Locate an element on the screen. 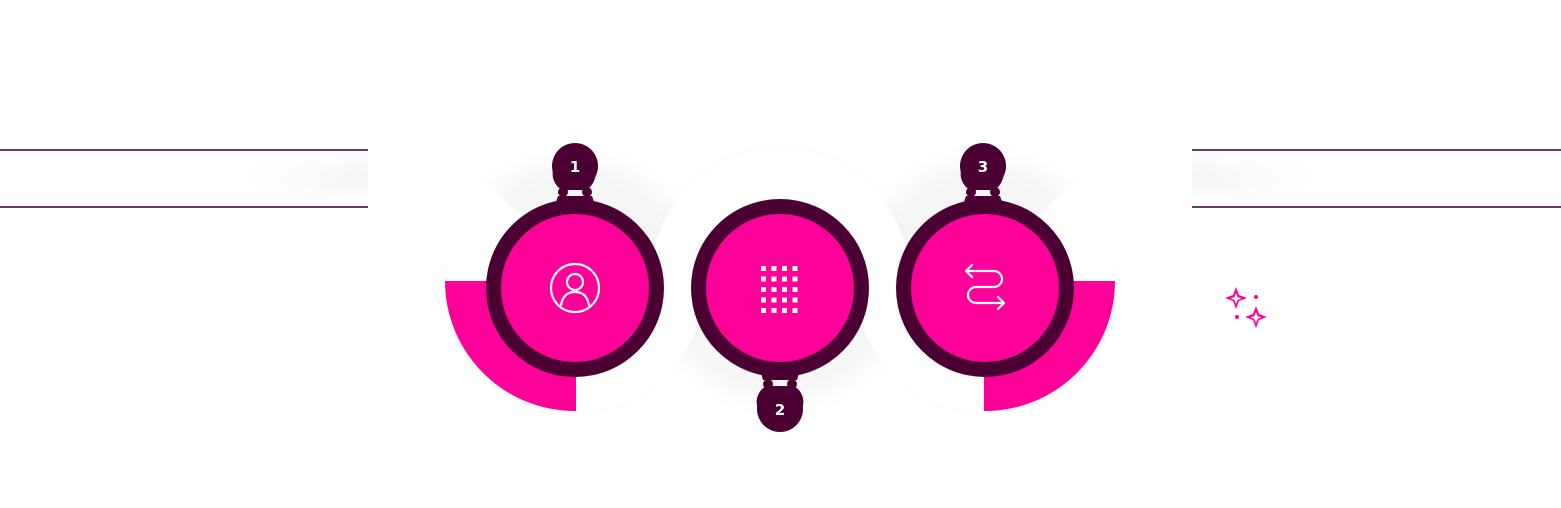 The height and width of the screenshot is (508, 1561). step-1-number: 1 is located at coordinates (575, 167).